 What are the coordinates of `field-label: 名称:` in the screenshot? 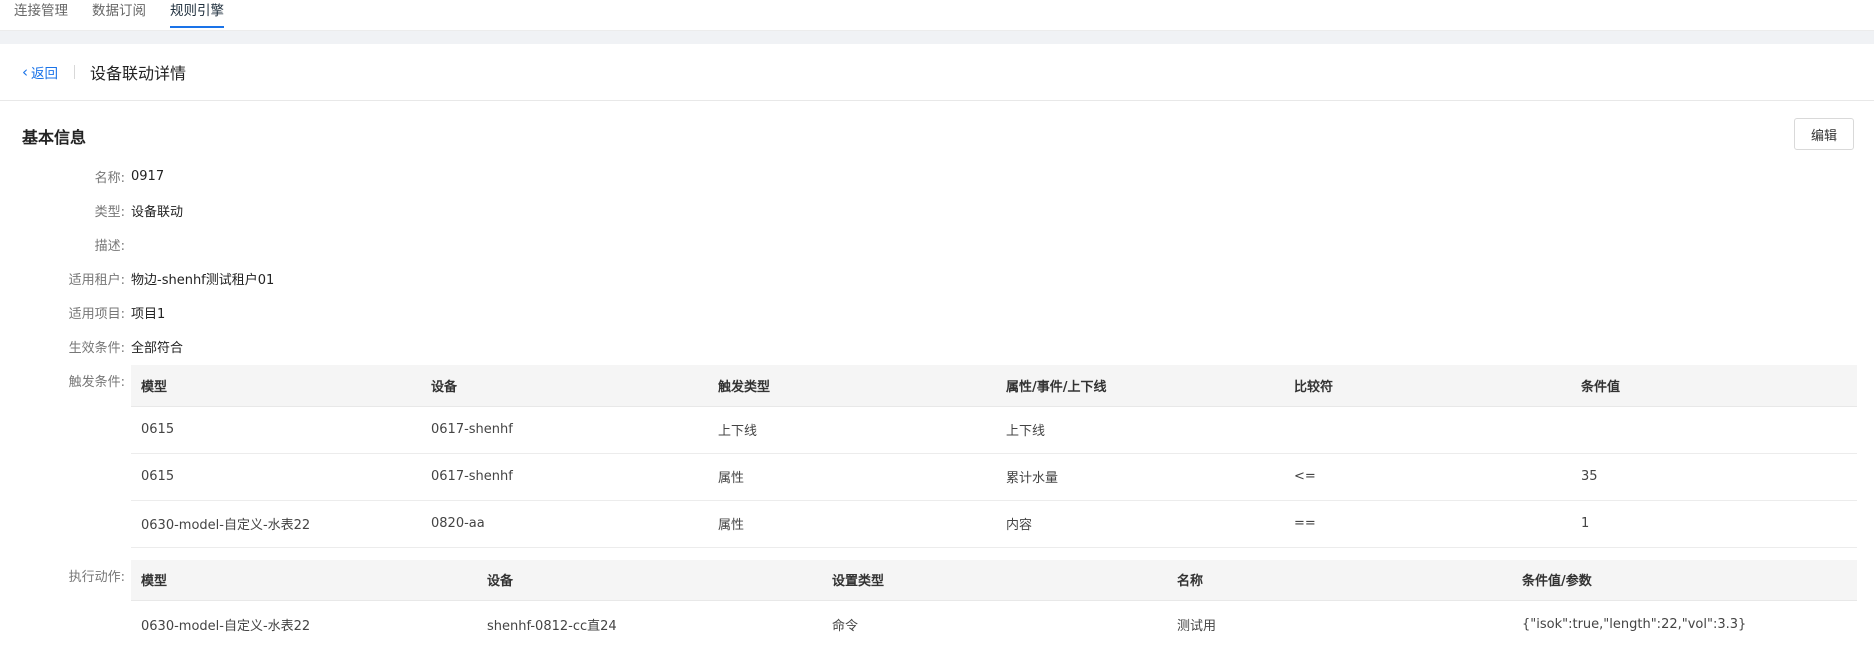 It's located at (109, 178).